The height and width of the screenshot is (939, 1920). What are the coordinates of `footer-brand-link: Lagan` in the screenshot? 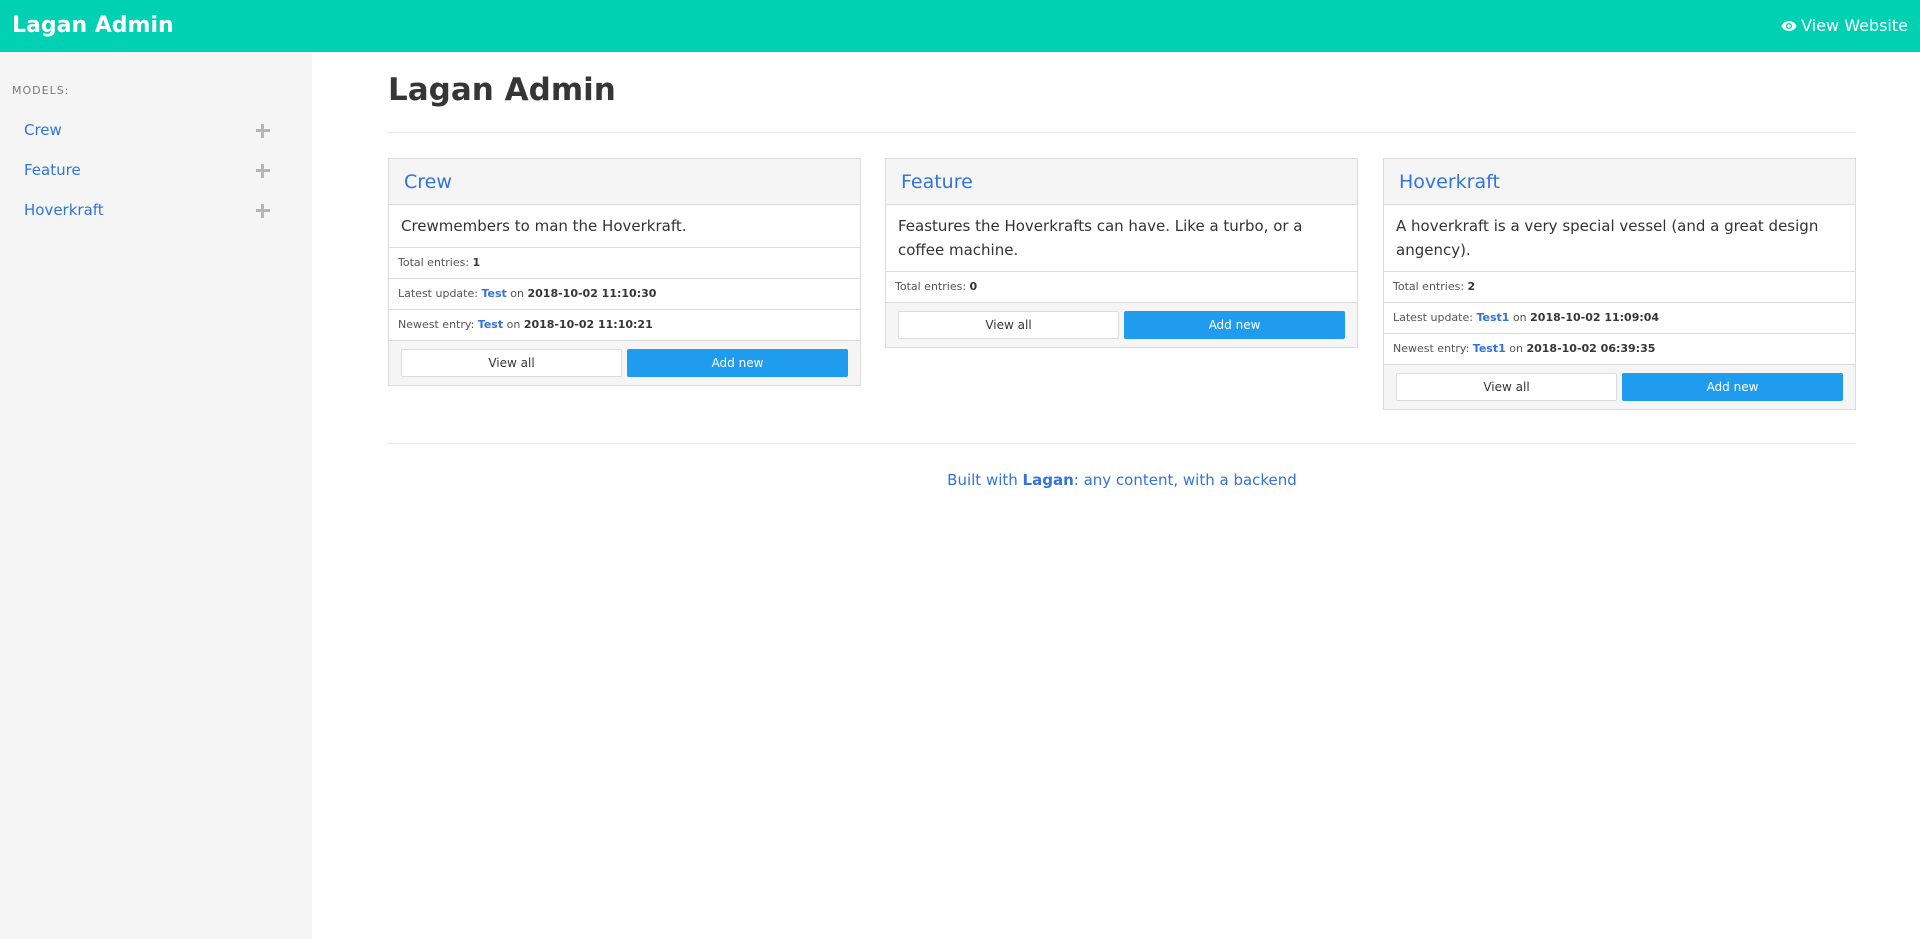 It's located at (1048, 480).